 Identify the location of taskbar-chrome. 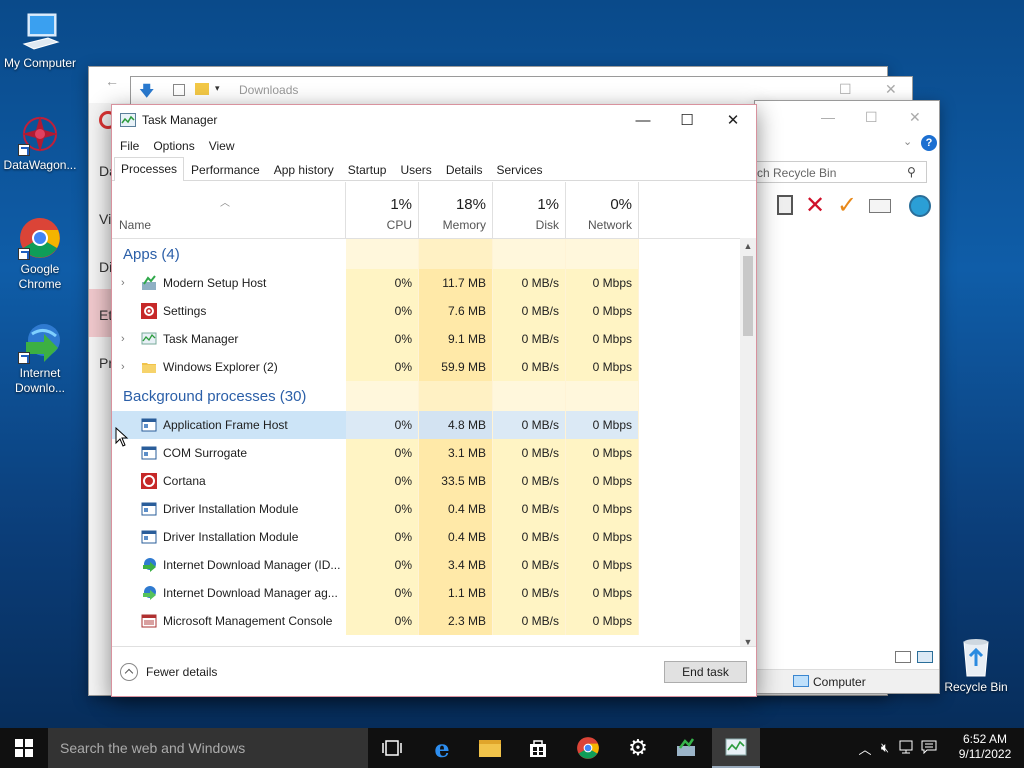
(588, 748).